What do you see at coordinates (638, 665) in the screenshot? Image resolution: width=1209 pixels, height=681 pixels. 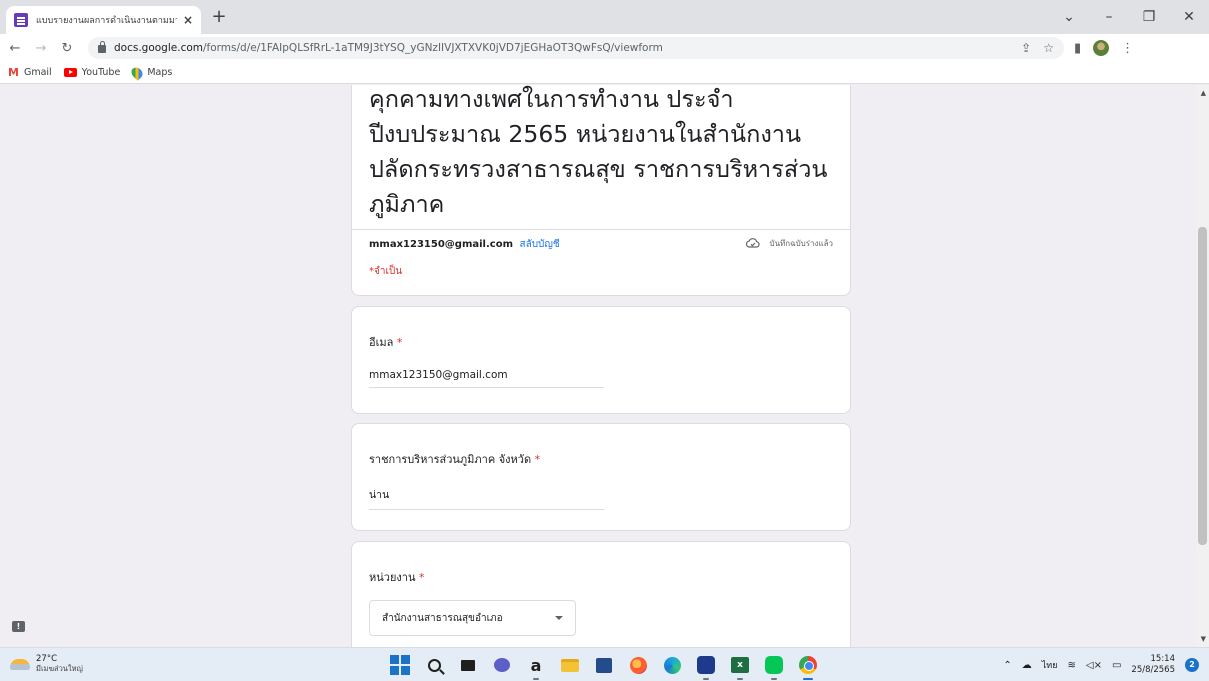 I see `taskbar-firefox-button` at bounding box center [638, 665].